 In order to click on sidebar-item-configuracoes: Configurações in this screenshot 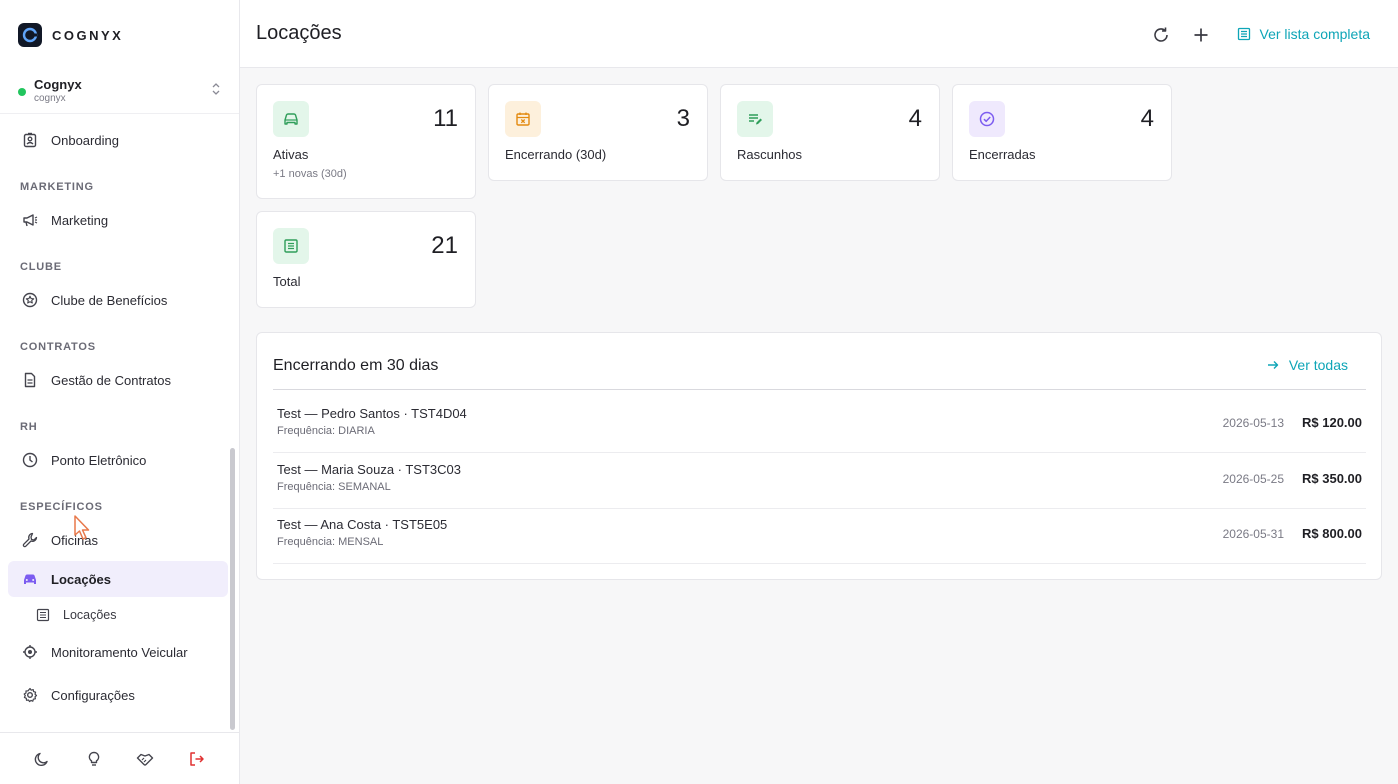, I will do `click(118, 695)`.